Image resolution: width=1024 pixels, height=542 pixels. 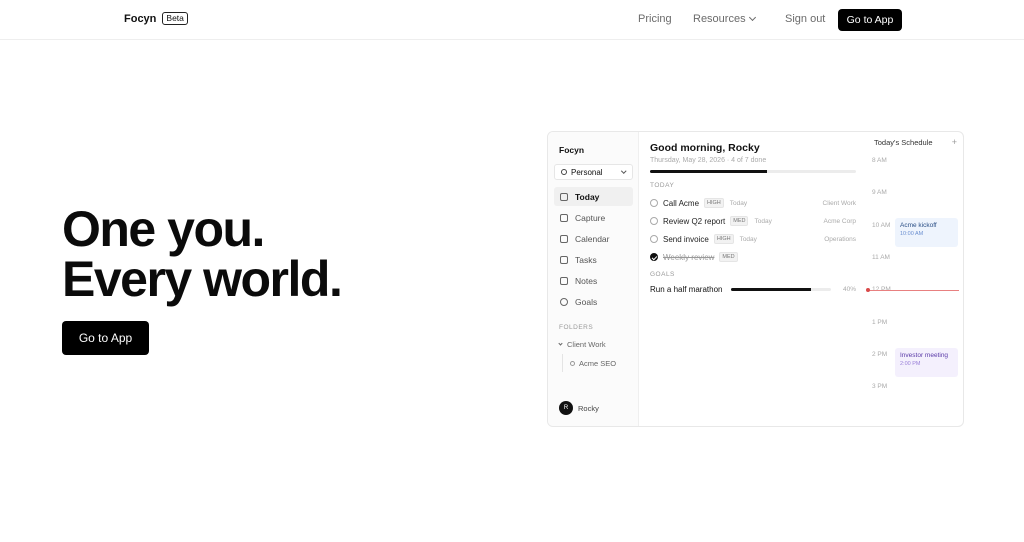 I want to click on nav-go-to-app-button: Go to App, so click(x=870, y=20).